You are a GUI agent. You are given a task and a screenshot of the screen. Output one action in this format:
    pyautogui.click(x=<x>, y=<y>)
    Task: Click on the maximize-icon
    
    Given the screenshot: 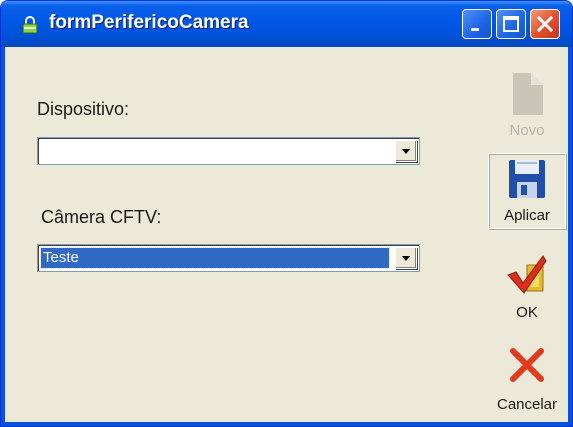 What is the action you would take?
    pyautogui.click(x=511, y=24)
    